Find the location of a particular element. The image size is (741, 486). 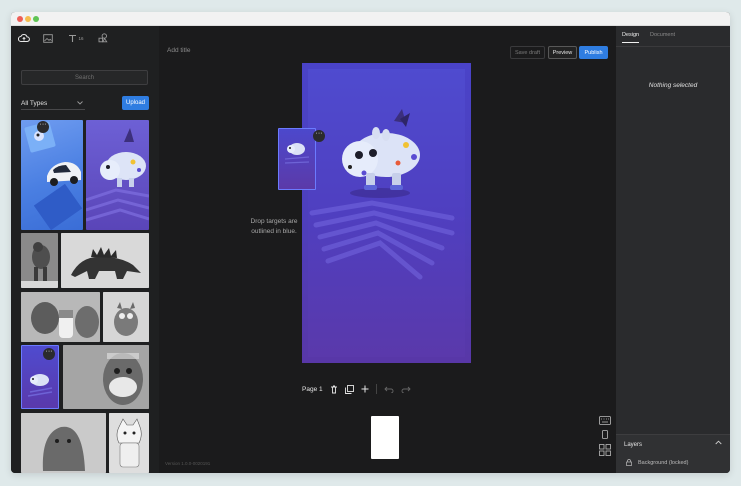

media-item-monster-toy is located at coordinates (126, 317).